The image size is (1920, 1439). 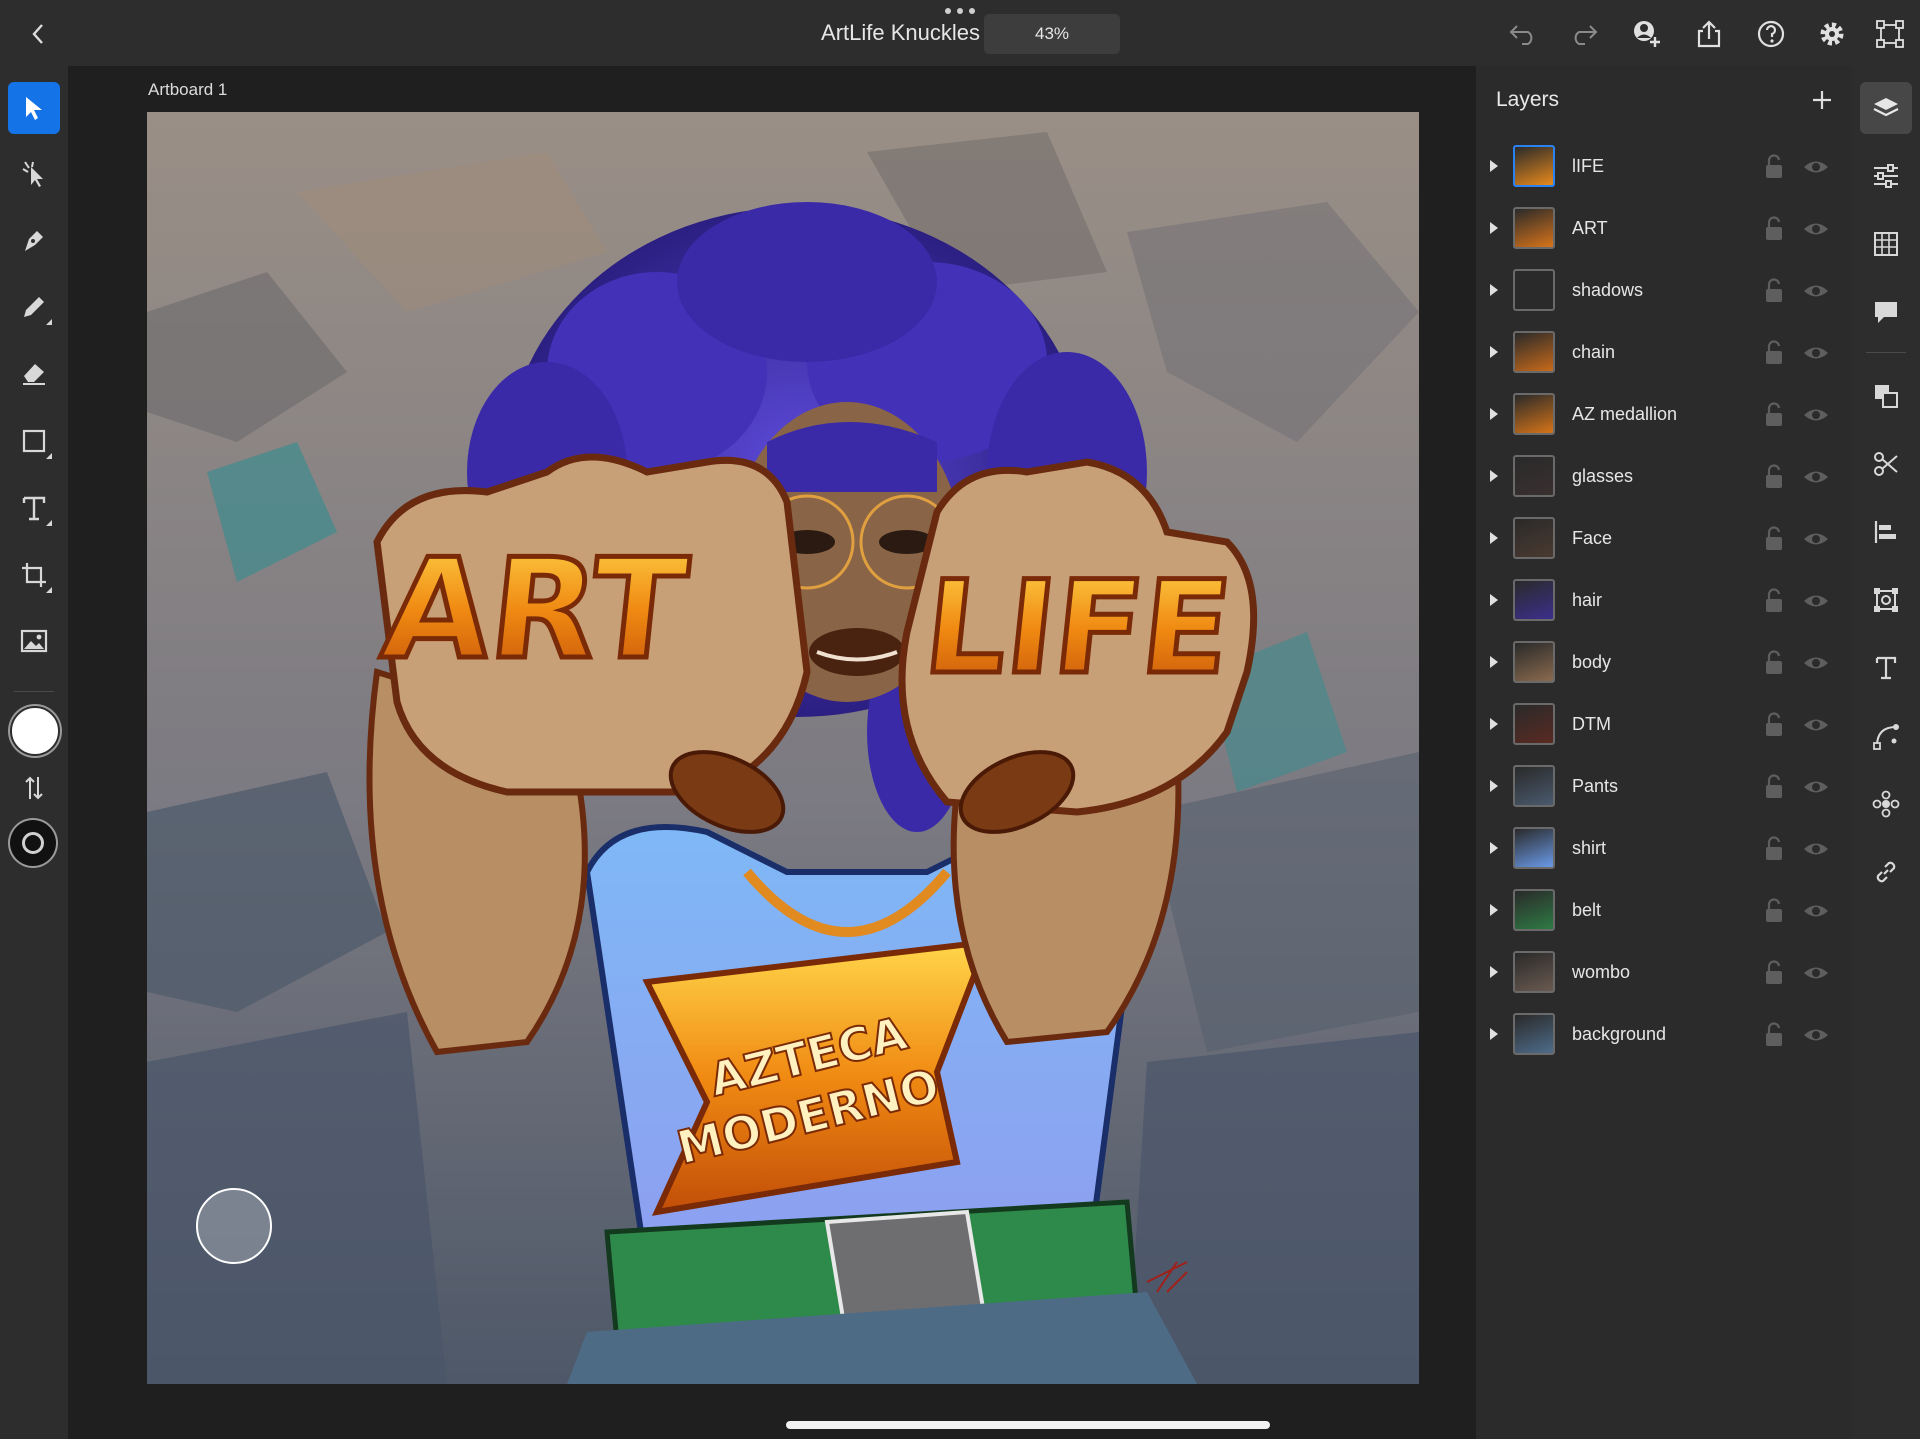 What do you see at coordinates (1886, 736) in the screenshot?
I see `path-button` at bounding box center [1886, 736].